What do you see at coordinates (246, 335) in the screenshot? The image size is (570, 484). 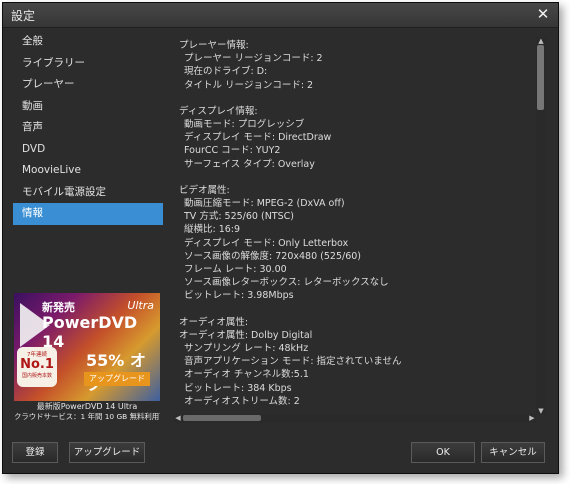 I see `audio-format-row: オーディオ属性: Dolby Digital` at bounding box center [246, 335].